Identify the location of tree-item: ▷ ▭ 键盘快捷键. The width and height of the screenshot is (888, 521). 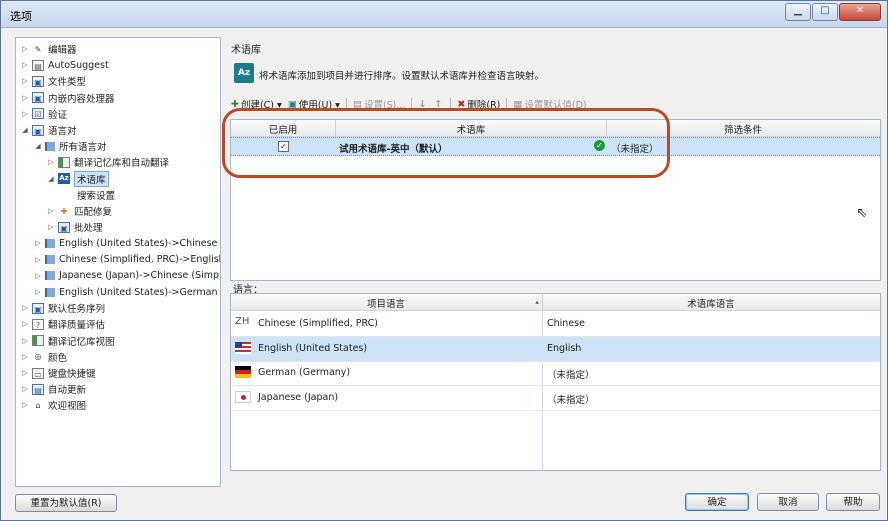
(58, 373).